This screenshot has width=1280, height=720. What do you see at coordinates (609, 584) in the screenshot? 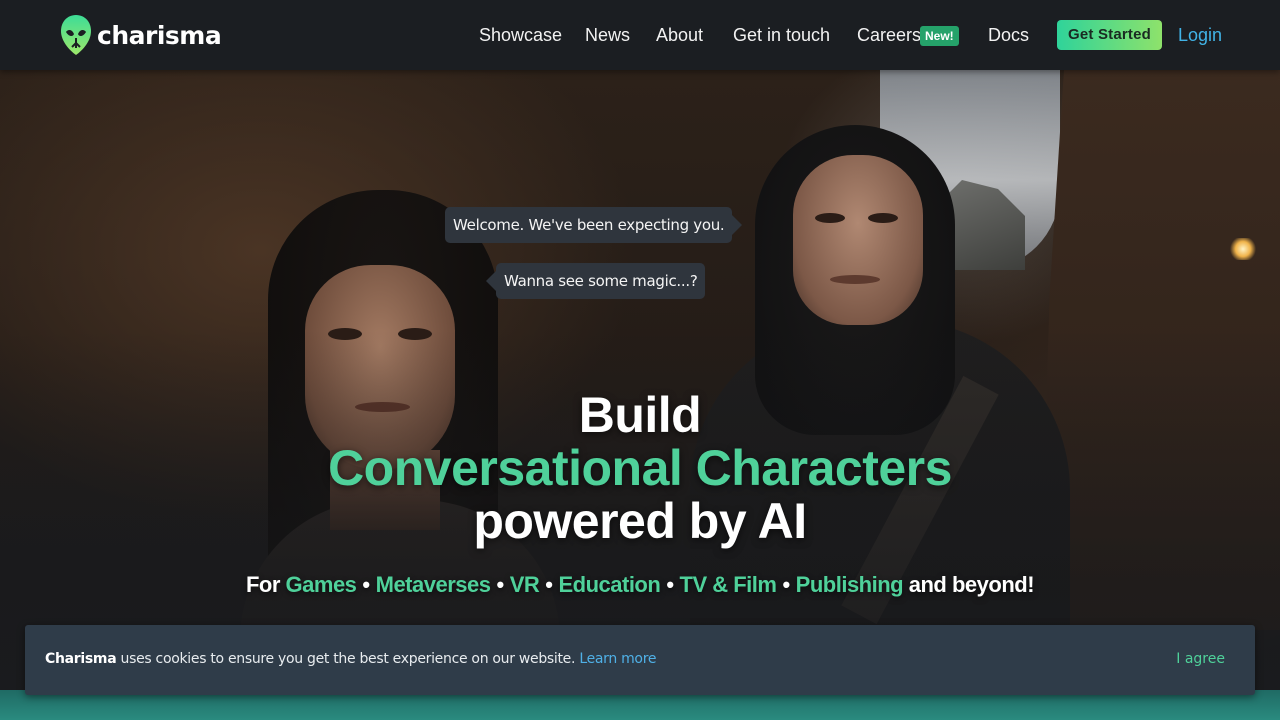
I see `tagline-education: Education` at bounding box center [609, 584].